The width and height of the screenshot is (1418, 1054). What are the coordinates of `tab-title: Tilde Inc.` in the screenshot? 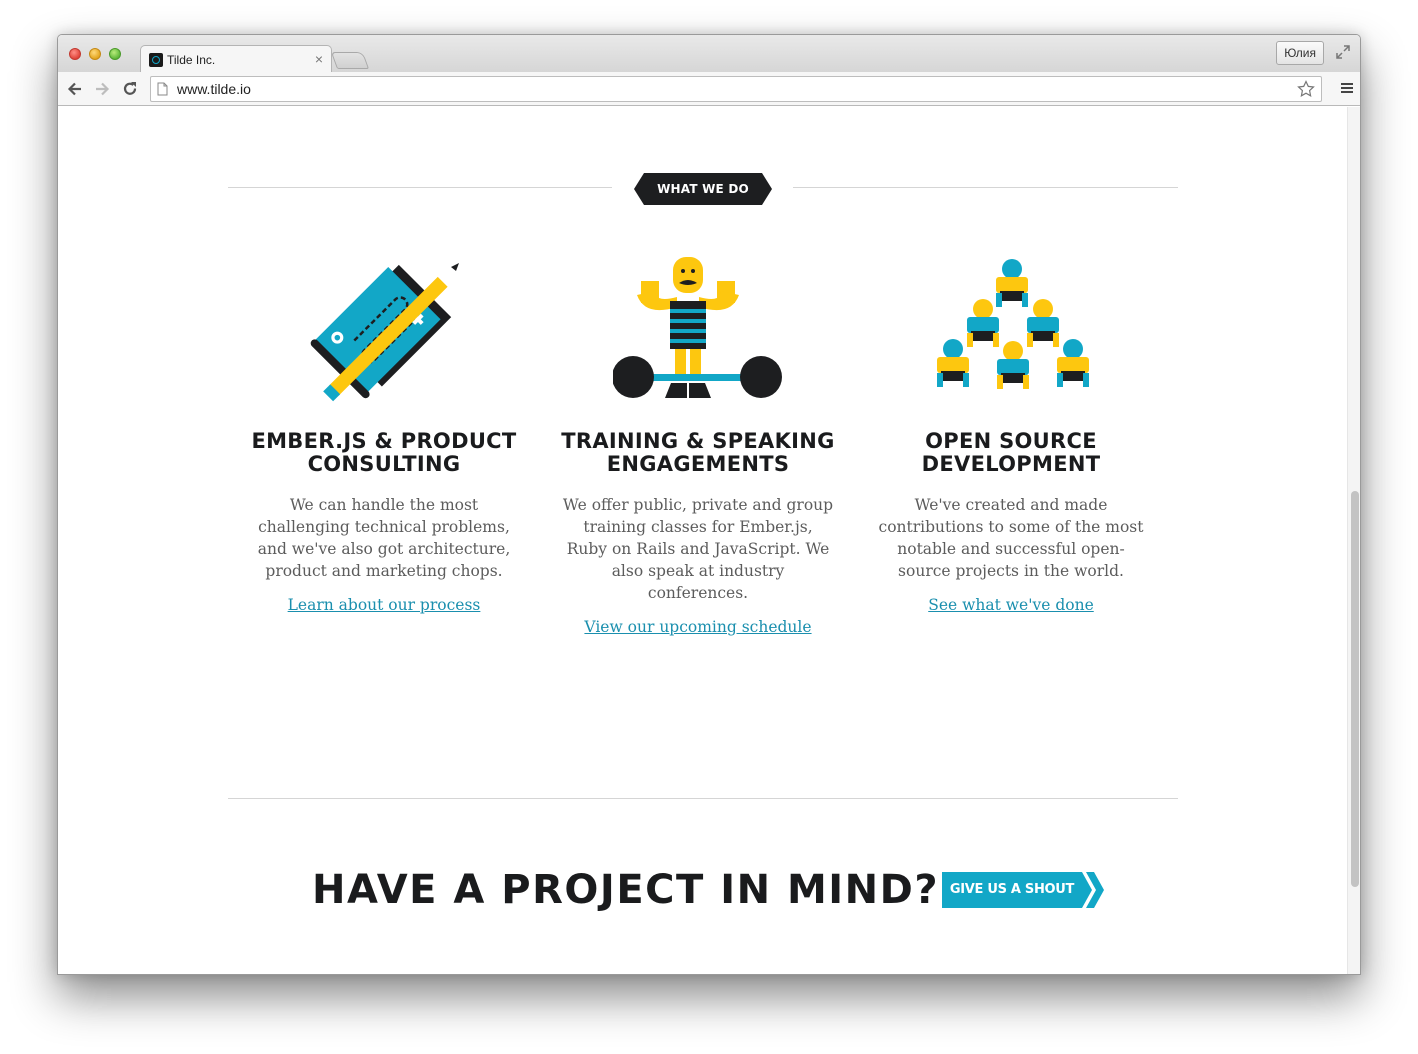 It's located at (191, 60).